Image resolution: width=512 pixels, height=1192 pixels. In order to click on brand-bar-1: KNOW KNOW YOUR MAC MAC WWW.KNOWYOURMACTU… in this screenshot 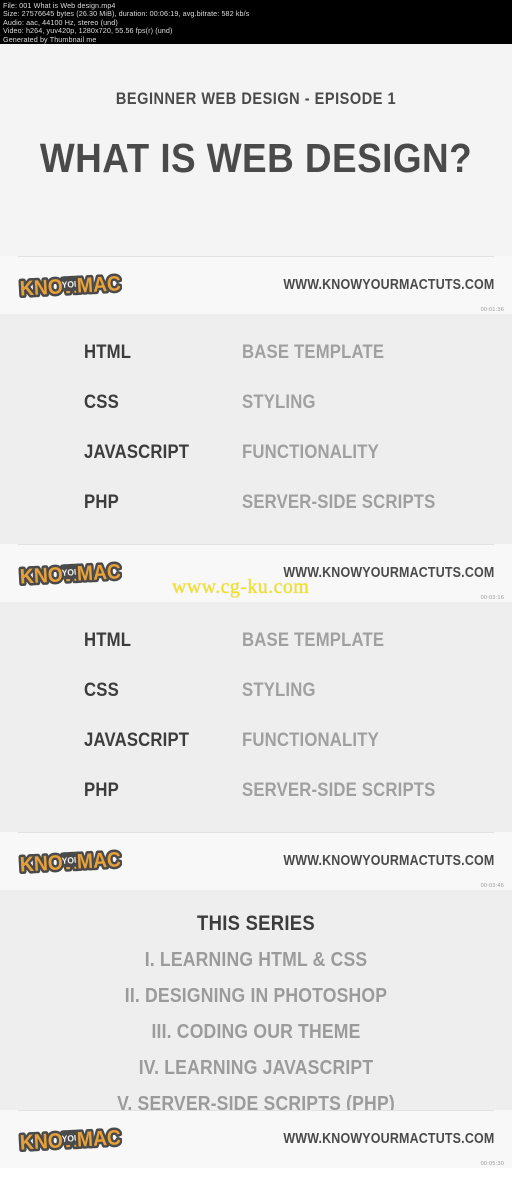, I will do `click(256, 285)`.